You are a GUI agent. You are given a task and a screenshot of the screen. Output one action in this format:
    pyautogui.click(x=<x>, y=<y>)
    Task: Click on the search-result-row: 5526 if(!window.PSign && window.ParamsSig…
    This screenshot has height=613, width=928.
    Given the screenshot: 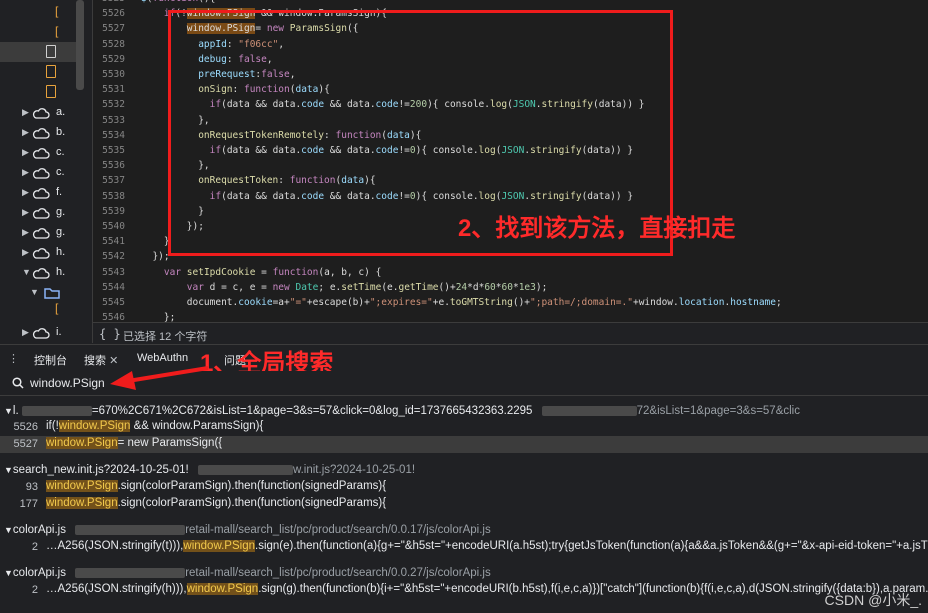 What is the action you would take?
    pyautogui.click(x=464, y=427)
    